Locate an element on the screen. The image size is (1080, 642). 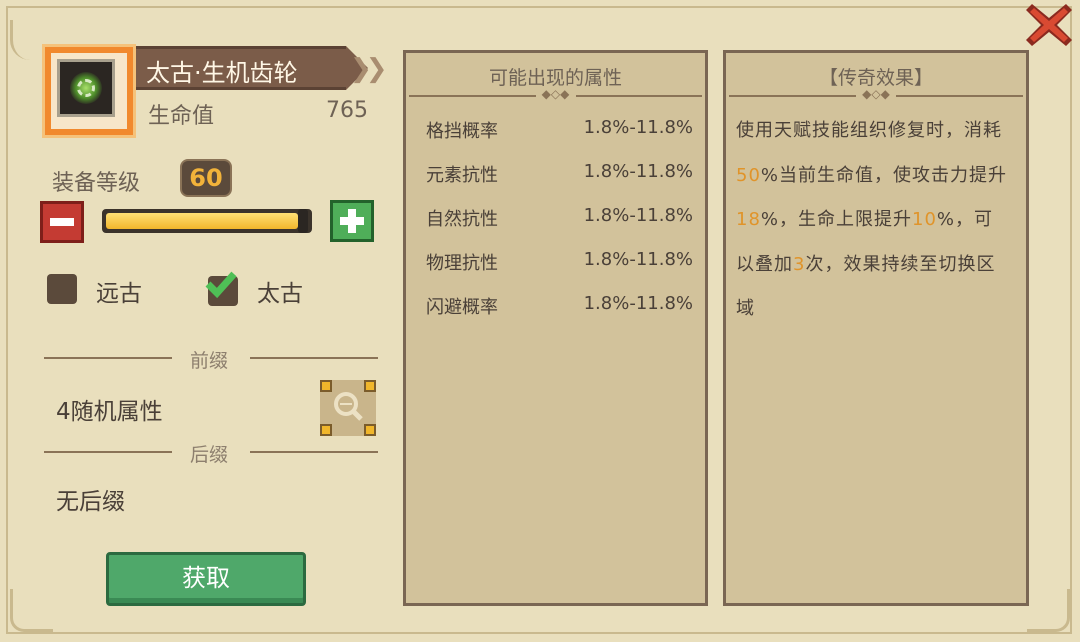
equipment-level-value: 60 is located at coordinates (206, 178).